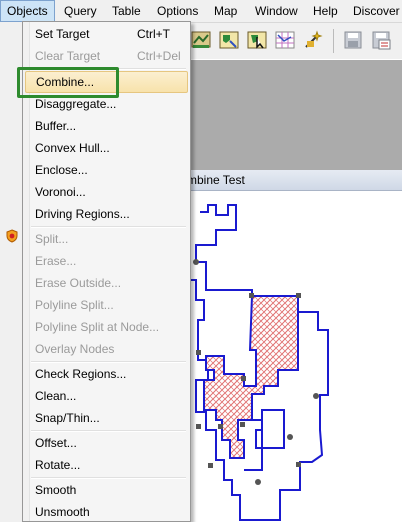  I want to click on menu-item-overlay-nodes: Overlay Nodes, so click(106, 349).